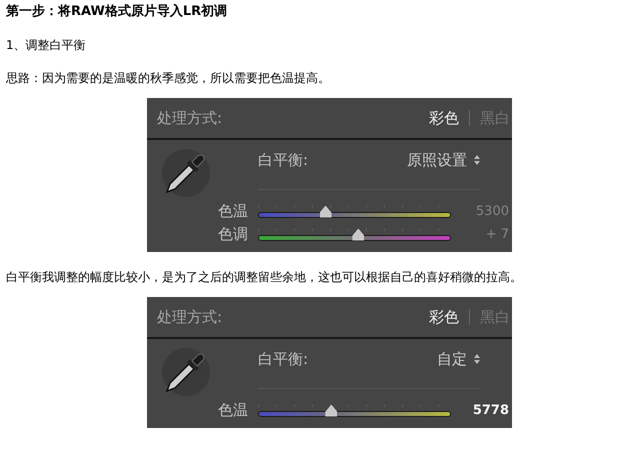  What do you see at coordinates (264, 277) in the screenshot?
I see `paragraph: 白平衡我调整的幅度比较小，是为了之后的调整留些余地，这也可以根据自己的喜好稍微的拉高。` at bounding box center [264, 277].